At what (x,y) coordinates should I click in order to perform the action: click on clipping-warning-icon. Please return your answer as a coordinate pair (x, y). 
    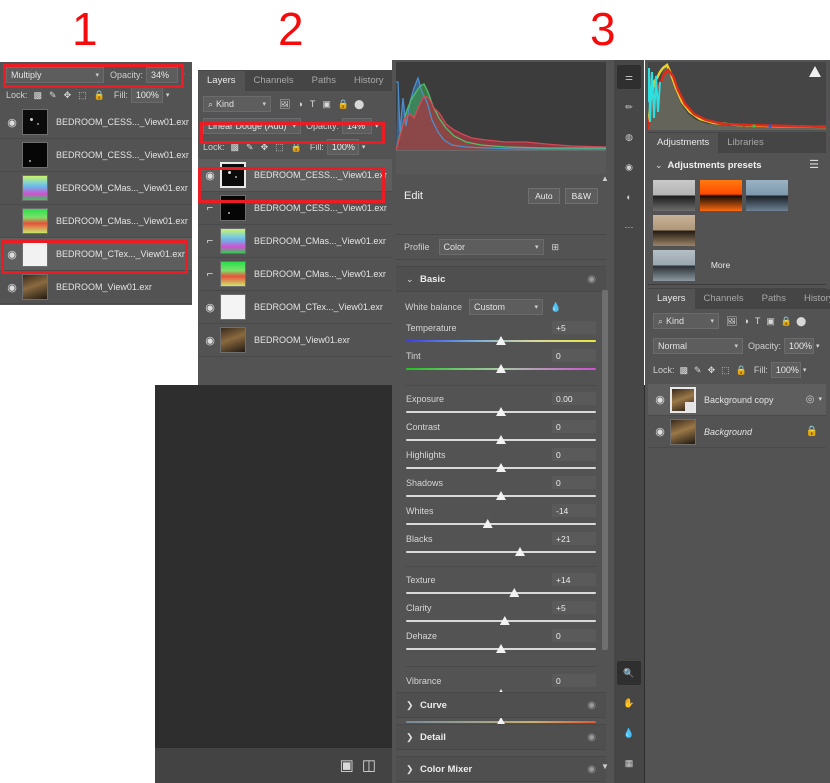
    Looking at the image, I should click on (815, 71).